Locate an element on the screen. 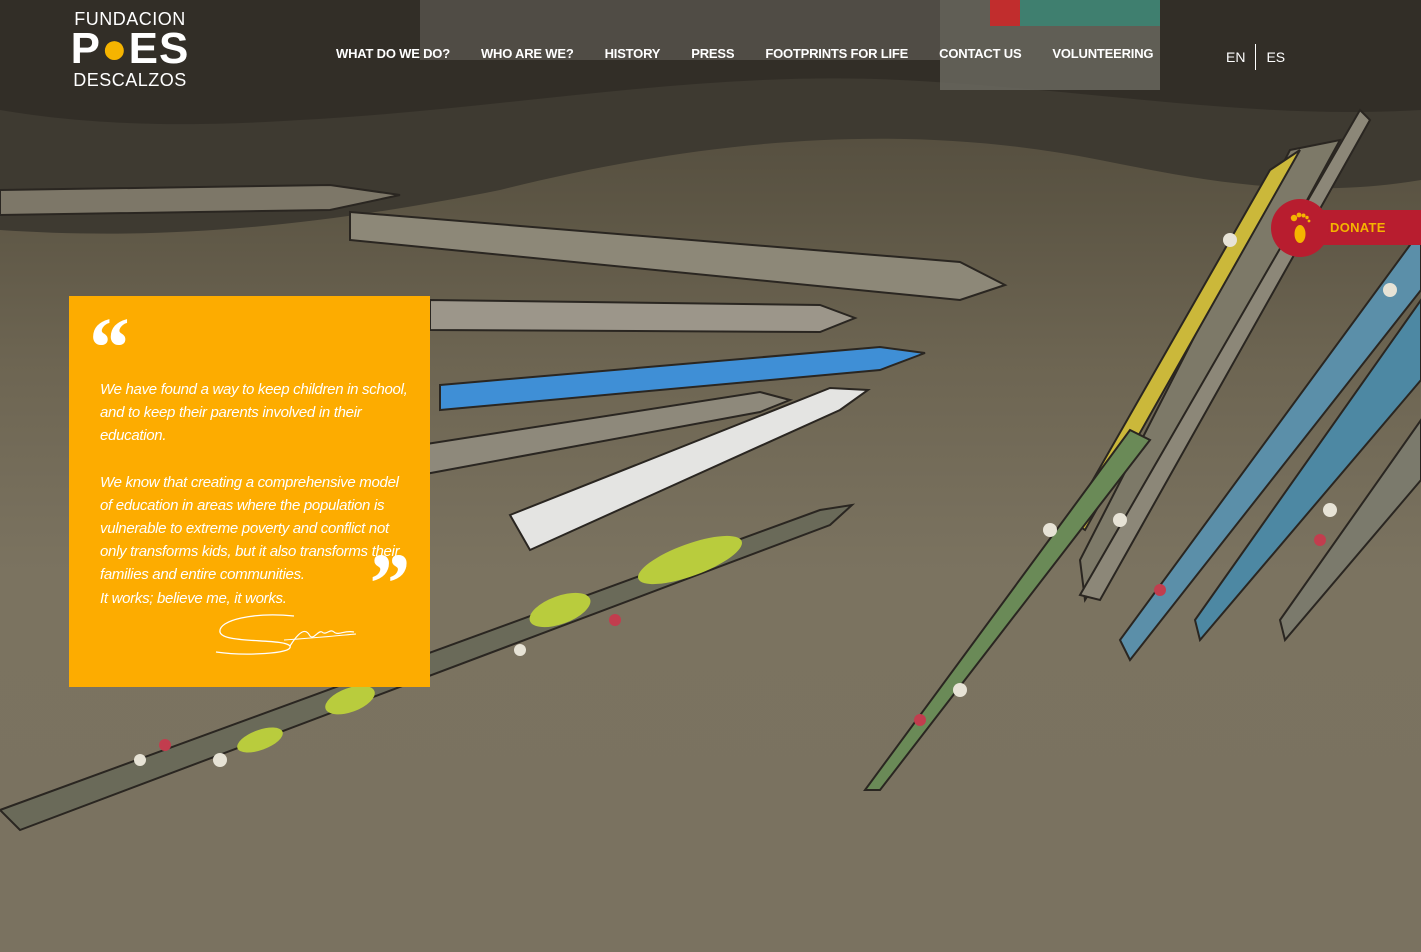 This screenshot has height=952, width=1421. quote-paragraph-3: It works; believe me, it works. is located at coordinates (193, 598).